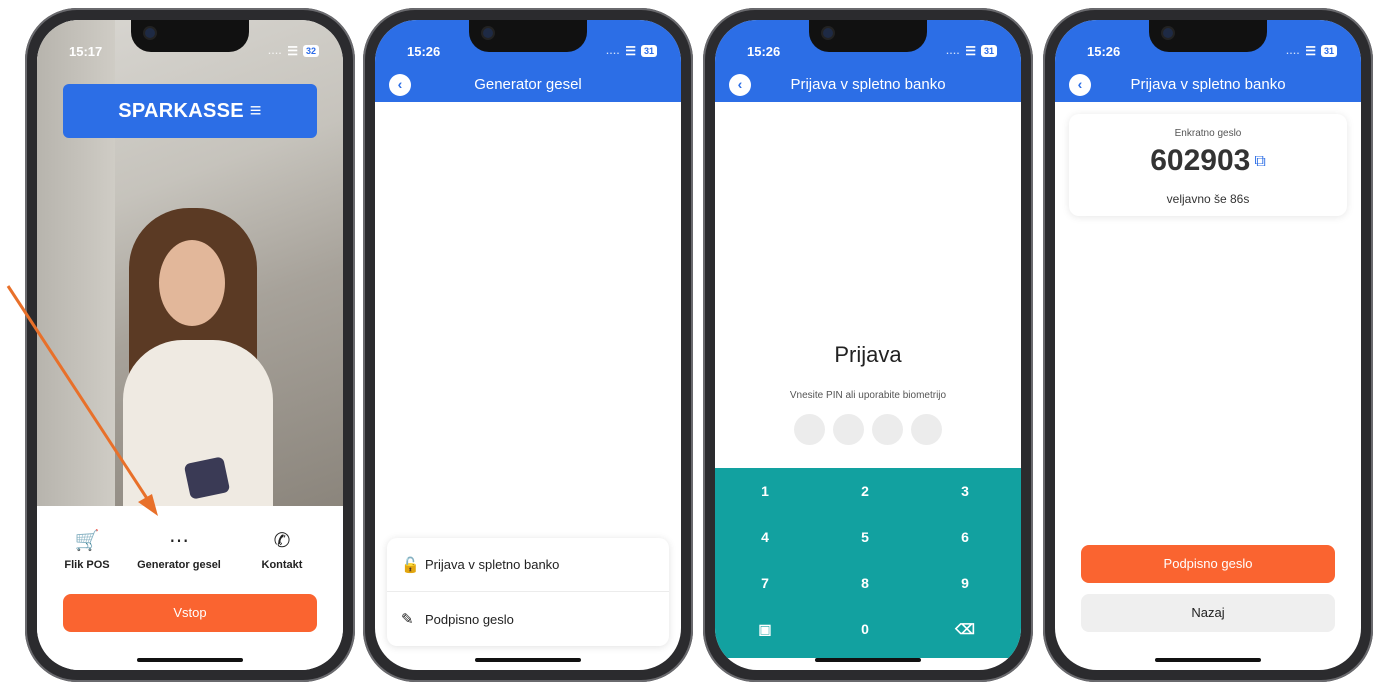 The height and width of the screenshot is (684, 1379). What do you see at coordinates (965, 583) in the screenshot?
I see `key-9: 9` at bounding box center [965, 583].